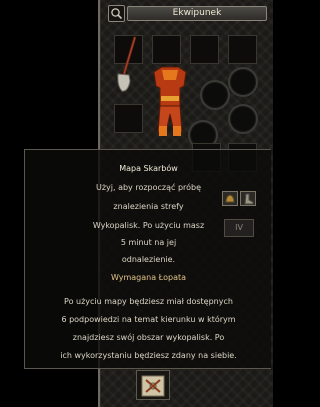 Image resolution: width=320 pixels, height=407 pixels. What do you see at coordinates (148, 242) in the screenshot?
I see `usage-line-4: 5 minut na jej` at bounding box center [148, 242].